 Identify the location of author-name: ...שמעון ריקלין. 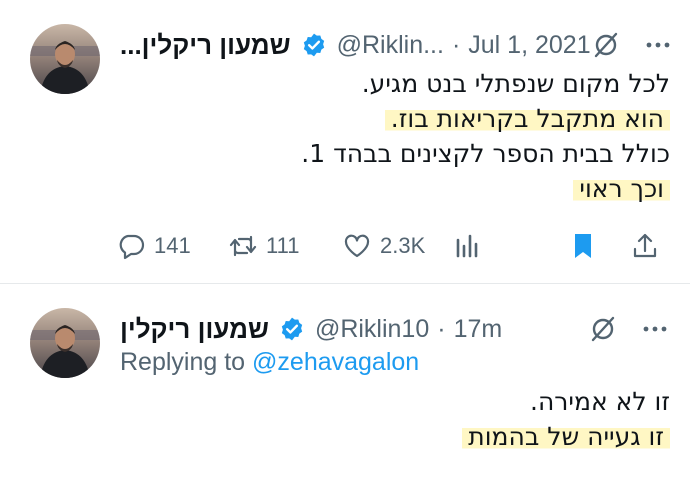
(205, 45).